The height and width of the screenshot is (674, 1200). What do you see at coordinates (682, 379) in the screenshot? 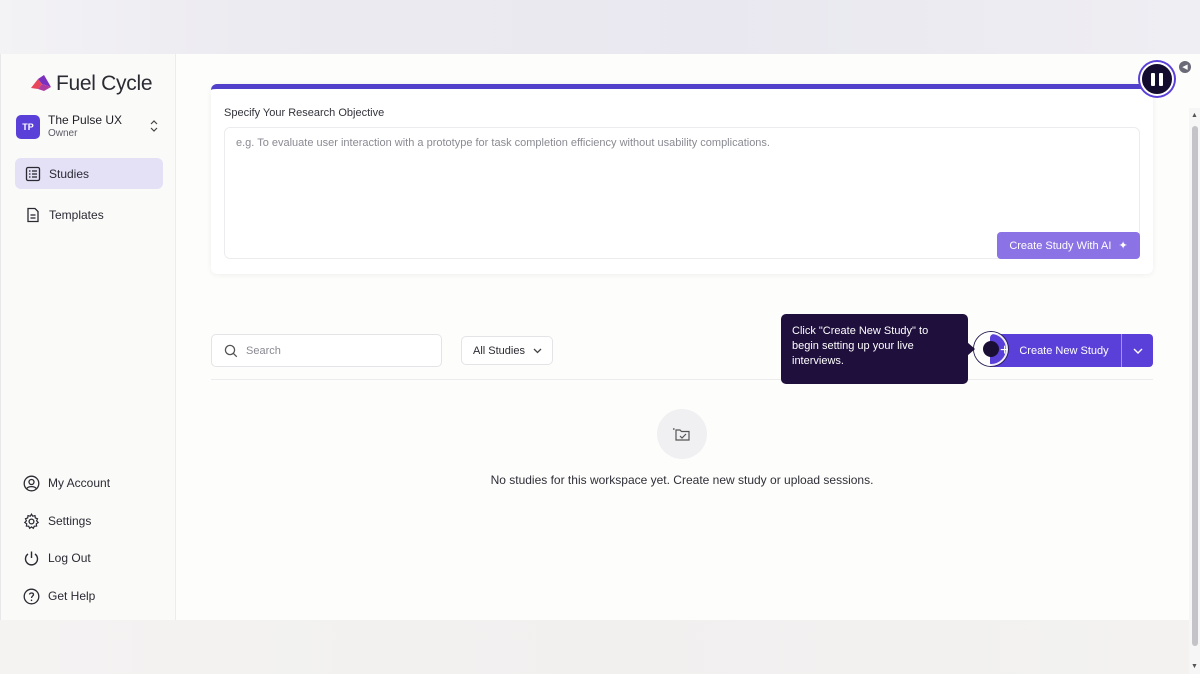
I see `toolbar-divider` at bounding box center [682, 379].